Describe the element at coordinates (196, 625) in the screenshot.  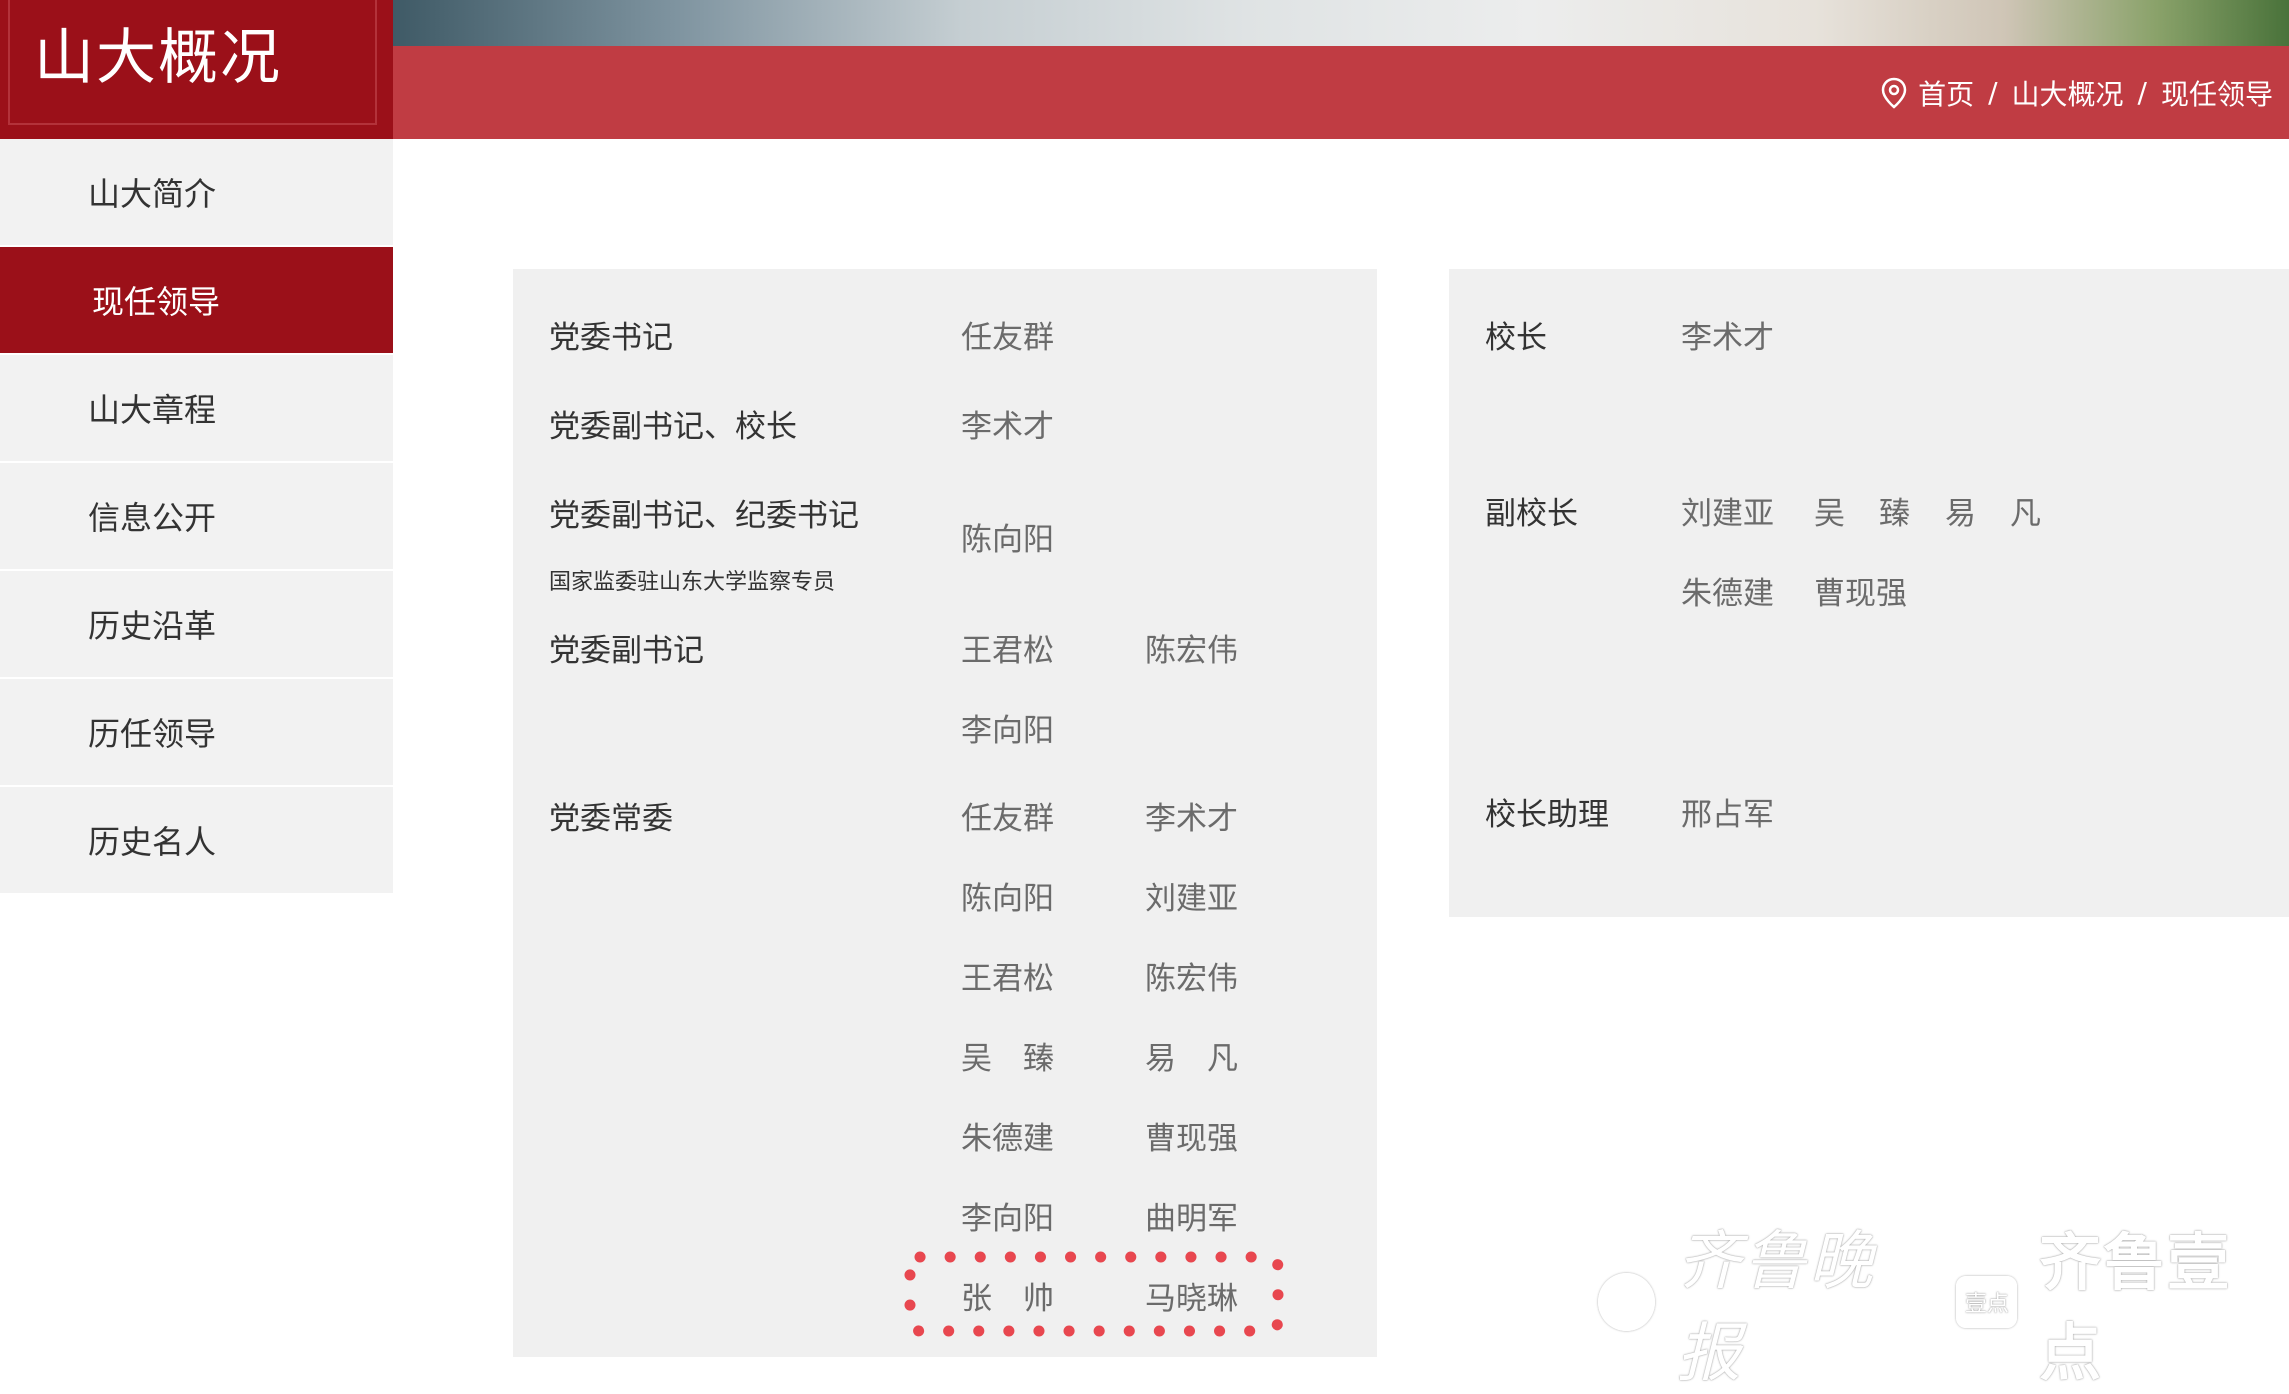
I see `sidebar-item-history: 历史沿革` at that location.